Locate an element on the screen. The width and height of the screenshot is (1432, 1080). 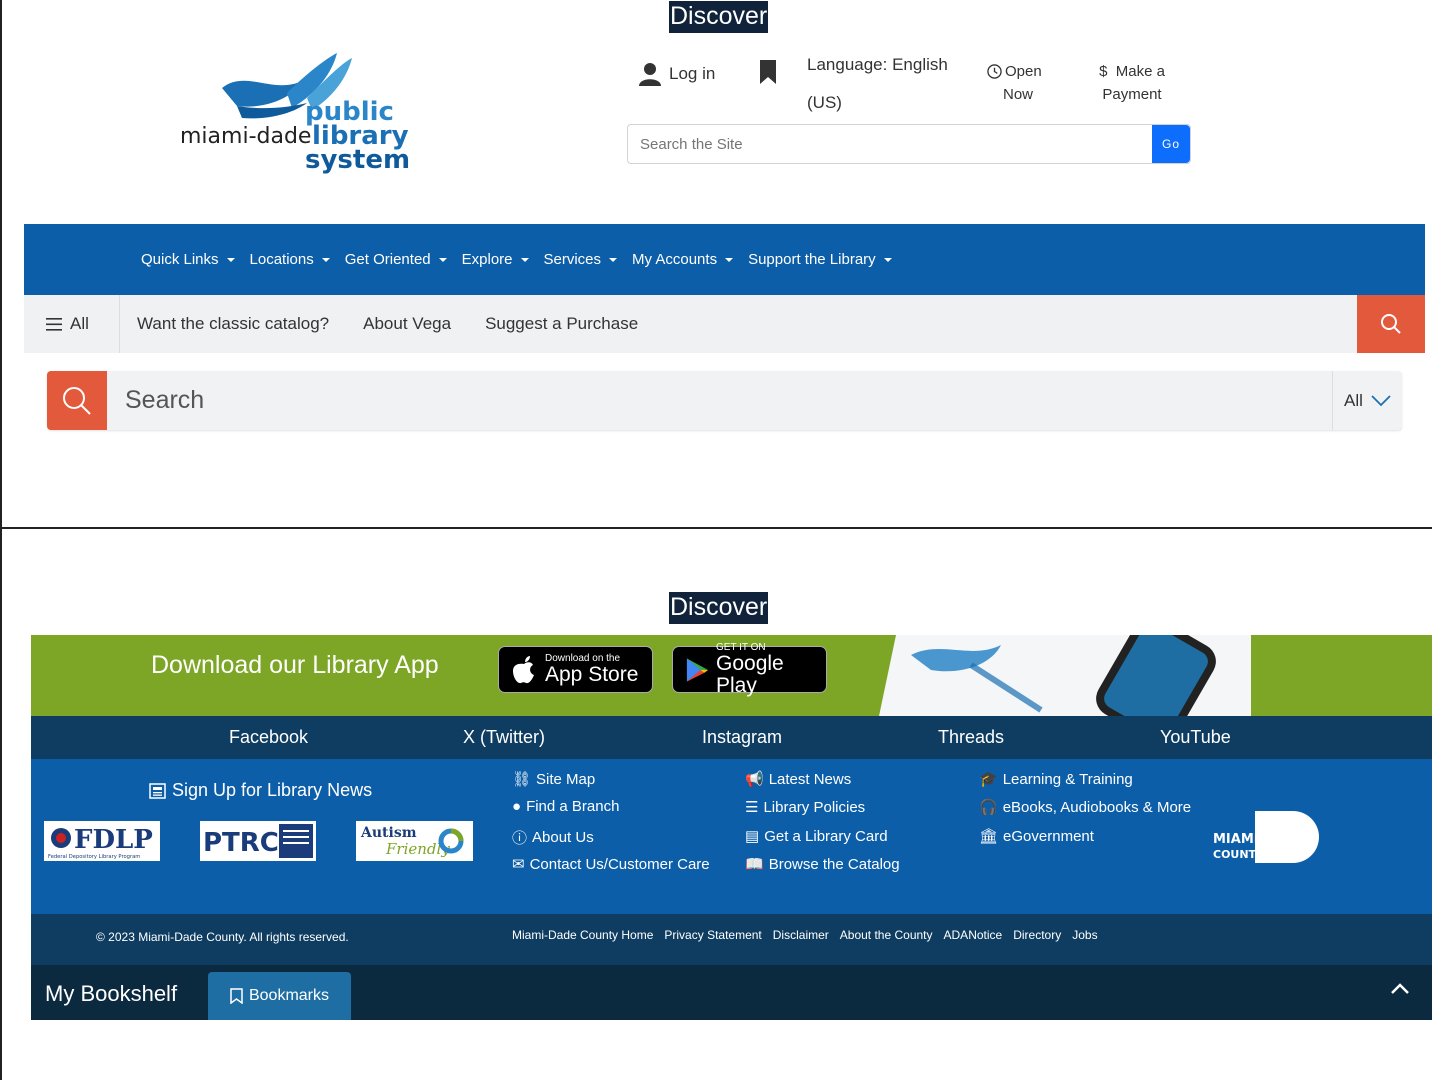
svg-text: Autism is located at coordinates (388, 833).